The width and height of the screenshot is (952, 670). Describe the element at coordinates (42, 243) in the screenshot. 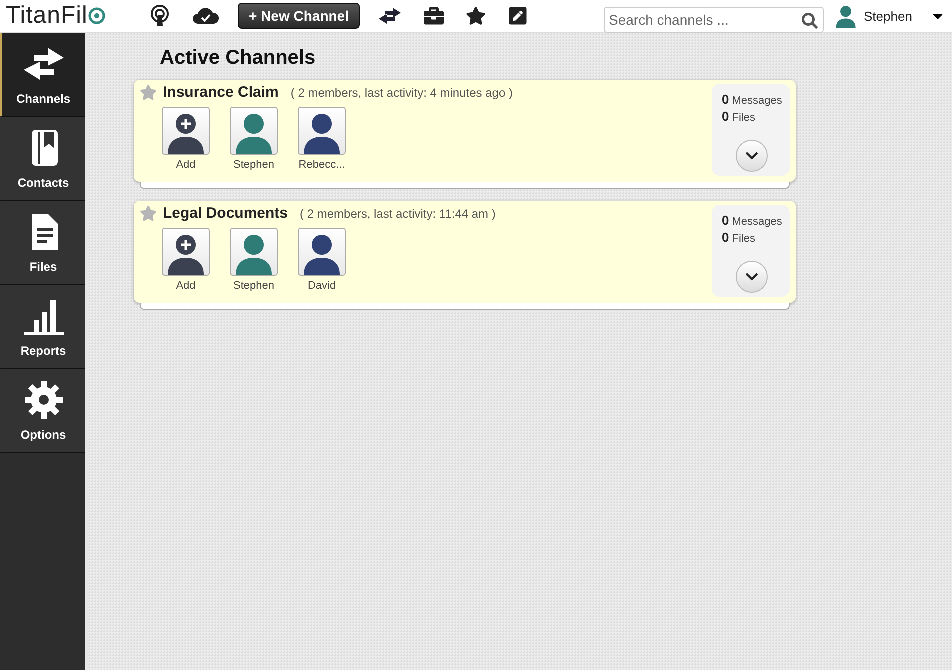

I see `sidebar-item: Files` at that location.